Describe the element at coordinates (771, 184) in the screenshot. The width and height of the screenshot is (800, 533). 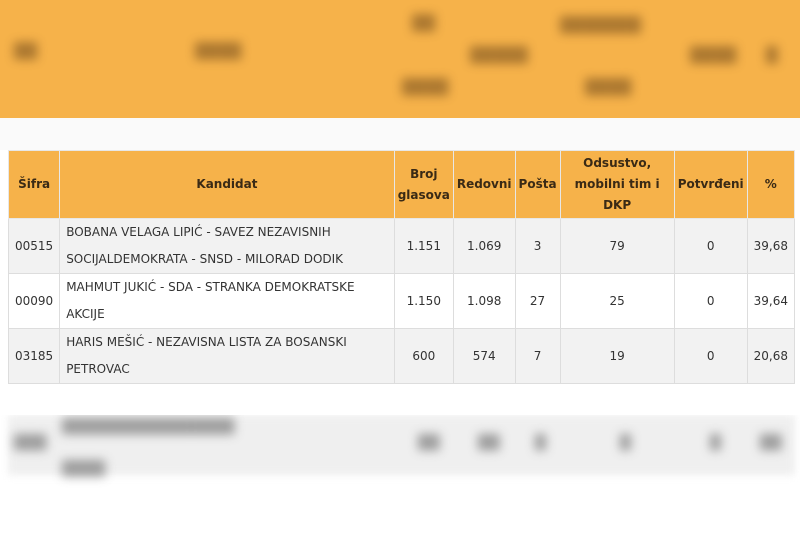
I see `col-header-procenat: %` at that location.